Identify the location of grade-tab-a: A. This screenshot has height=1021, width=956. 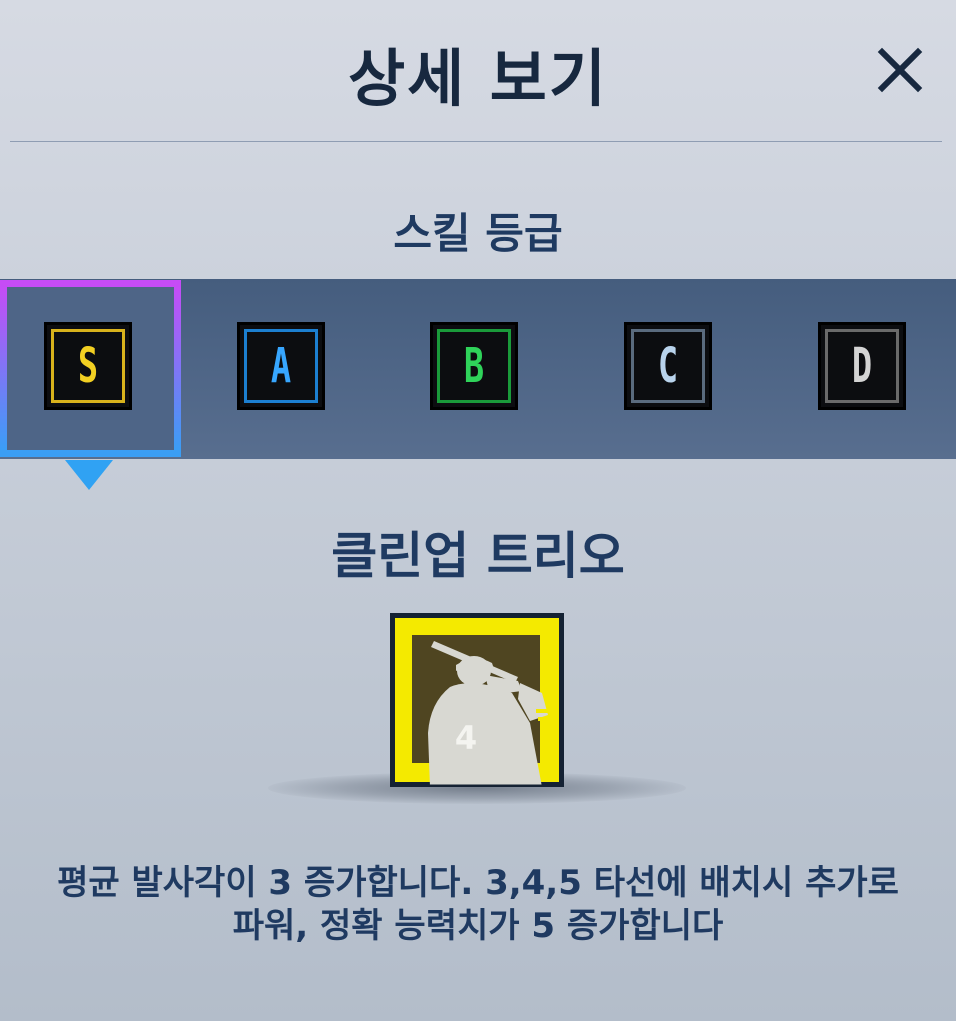
(281, 366).